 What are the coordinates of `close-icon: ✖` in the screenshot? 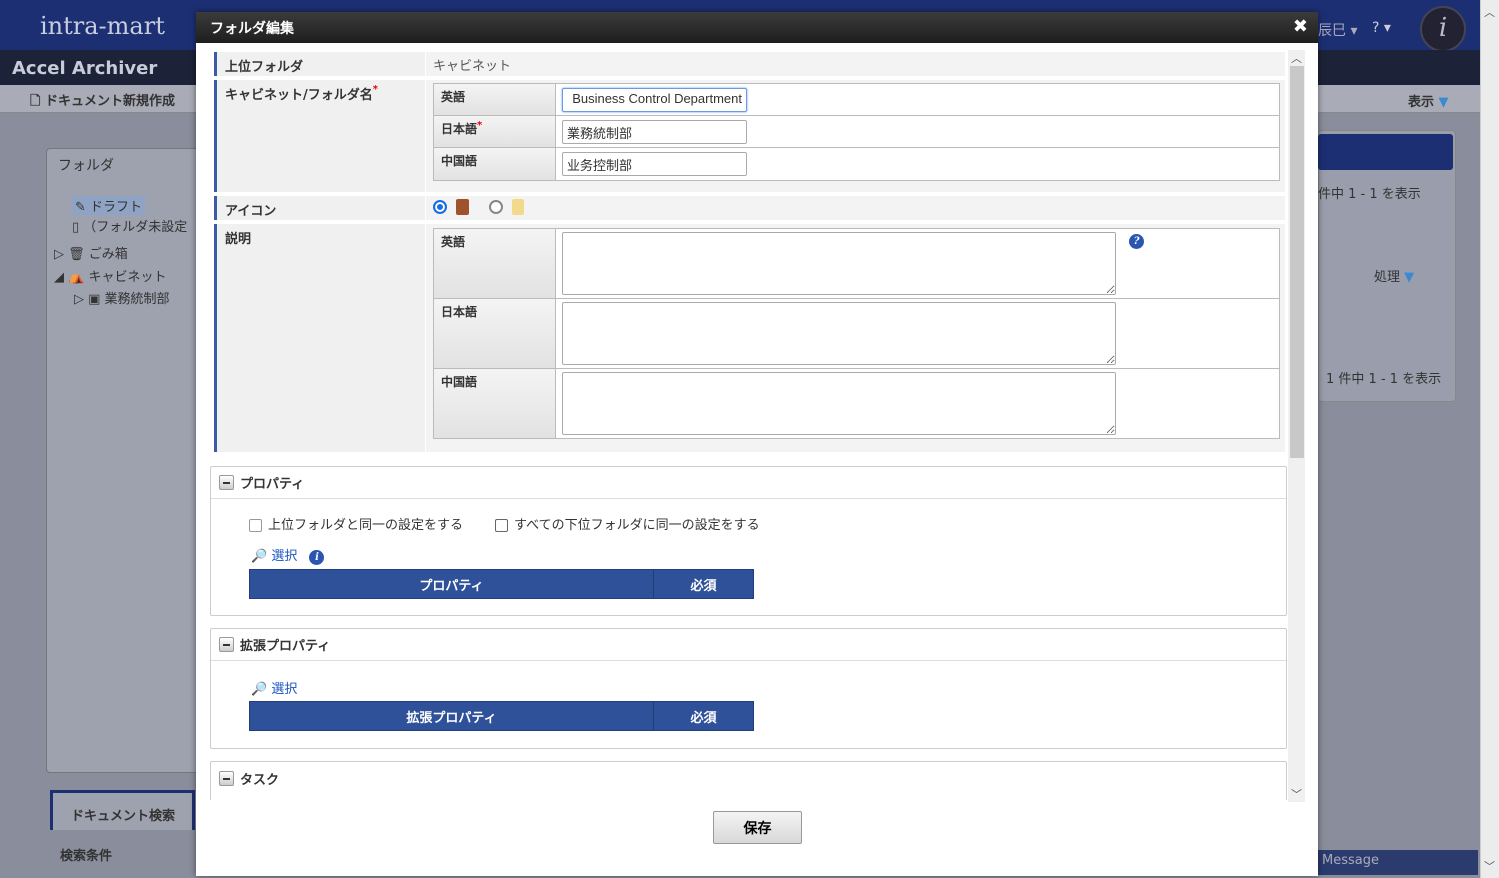 It's located at (1300, 26).